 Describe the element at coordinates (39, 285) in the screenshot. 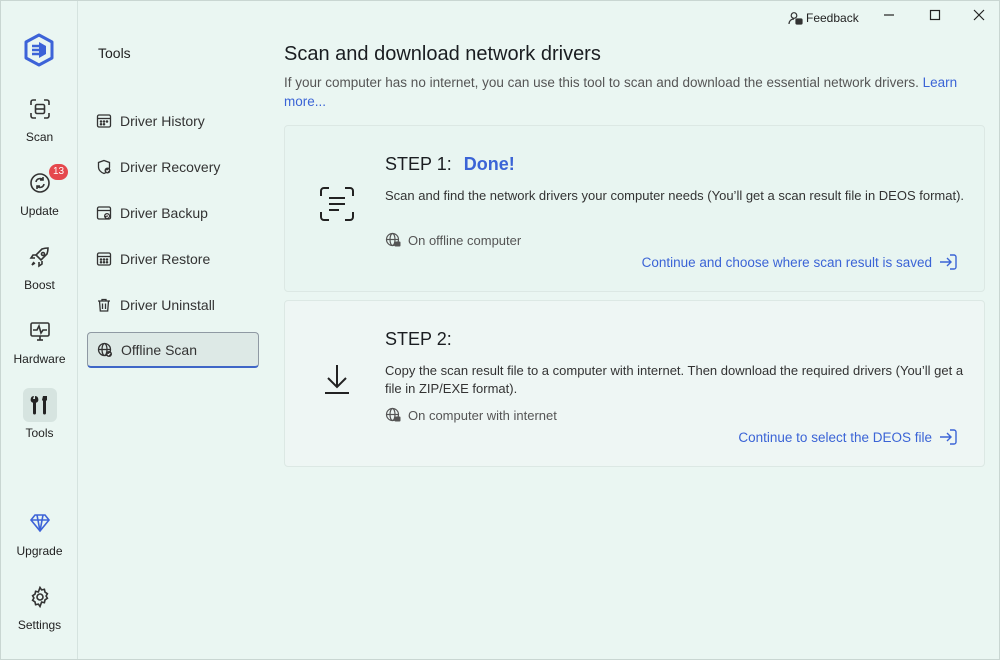

I see `nav-boost-label: Boost` at that location.